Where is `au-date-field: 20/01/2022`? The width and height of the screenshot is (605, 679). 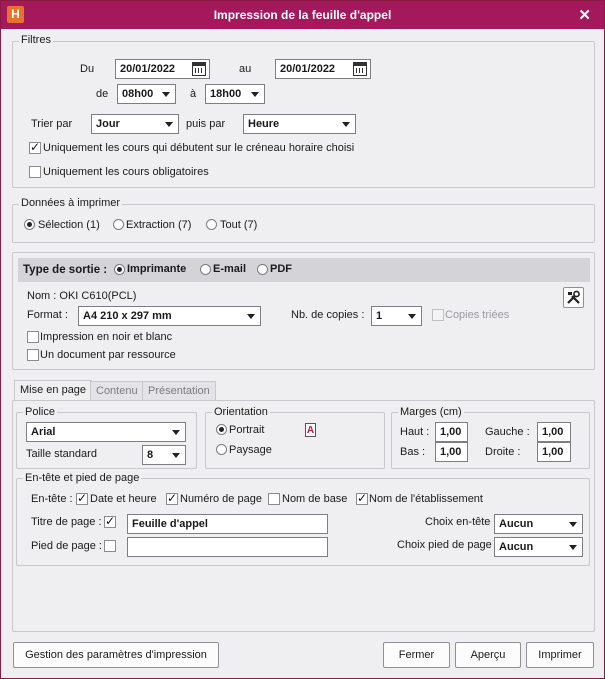
au-date-field: 20/01/2022 is located at coordinates (323, 69).